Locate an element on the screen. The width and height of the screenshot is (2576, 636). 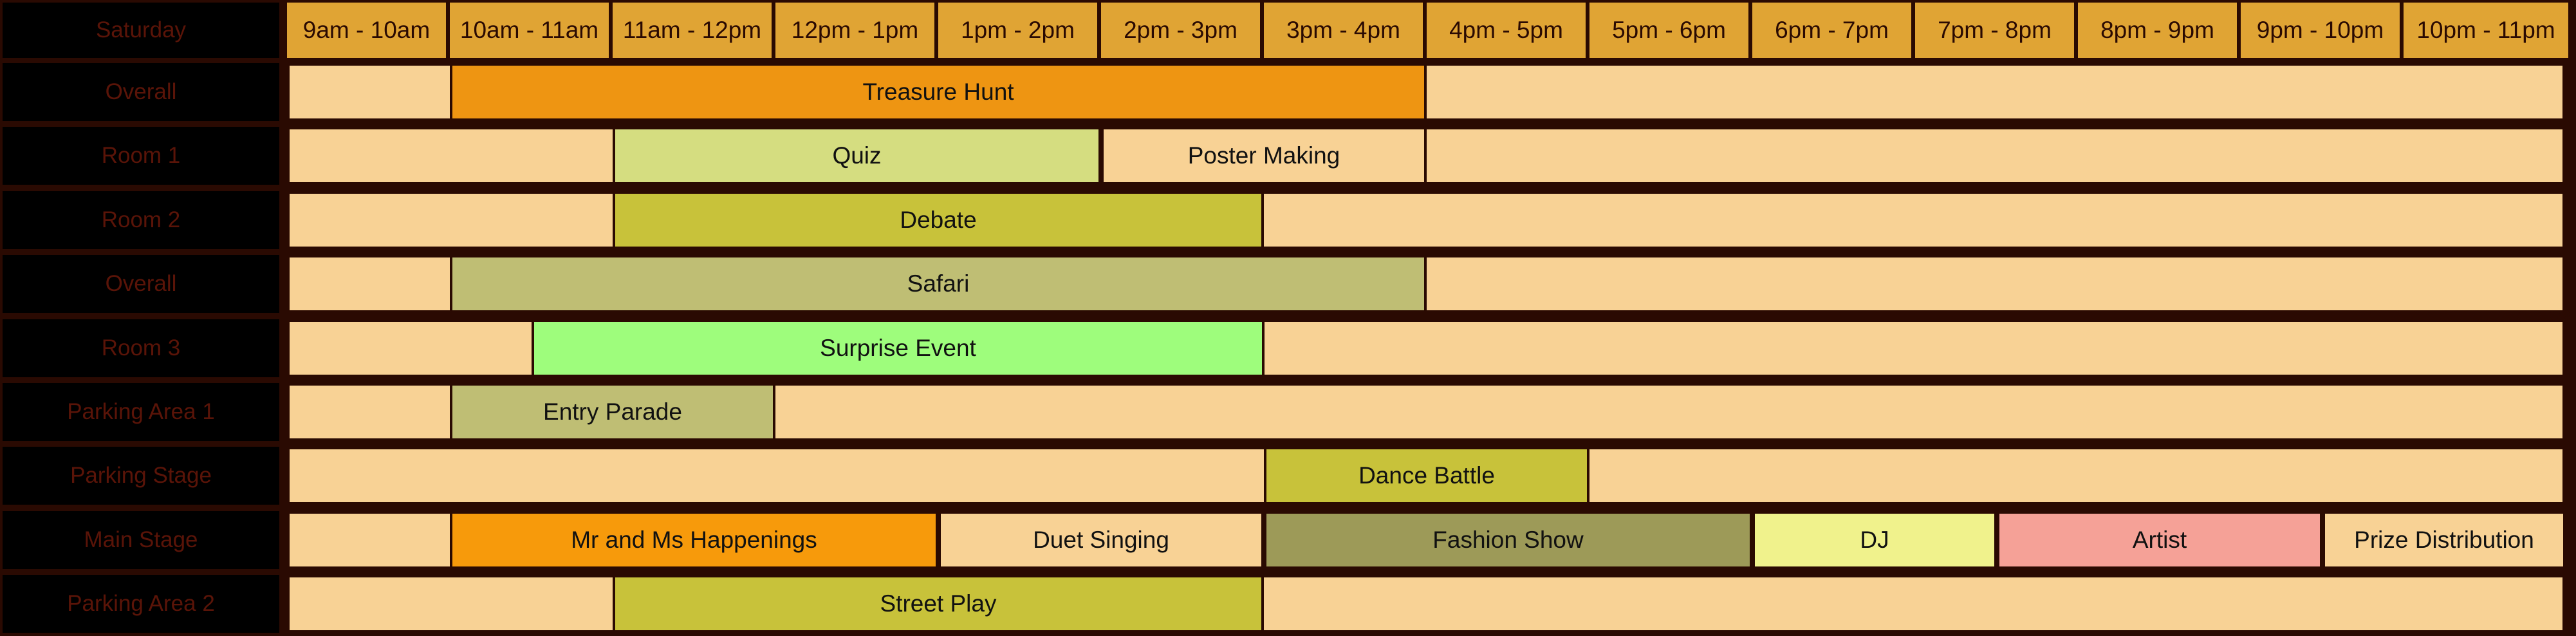
event-block: Prize Distribution is located at coordinates (2444, 540).